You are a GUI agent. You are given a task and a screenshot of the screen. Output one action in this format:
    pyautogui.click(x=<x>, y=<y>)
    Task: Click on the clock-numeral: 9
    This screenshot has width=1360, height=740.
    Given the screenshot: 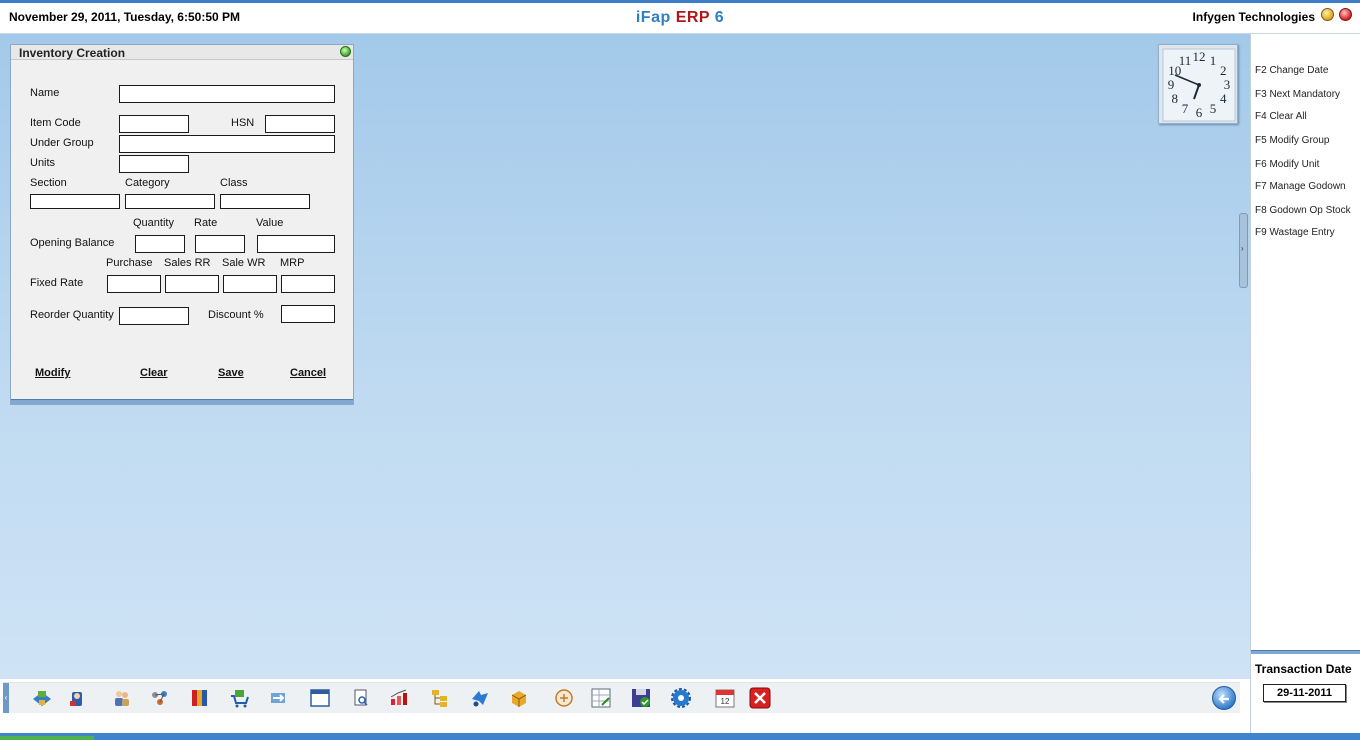 What is the action you would take?
    pyautogui.click(x=1171, y=84)
    